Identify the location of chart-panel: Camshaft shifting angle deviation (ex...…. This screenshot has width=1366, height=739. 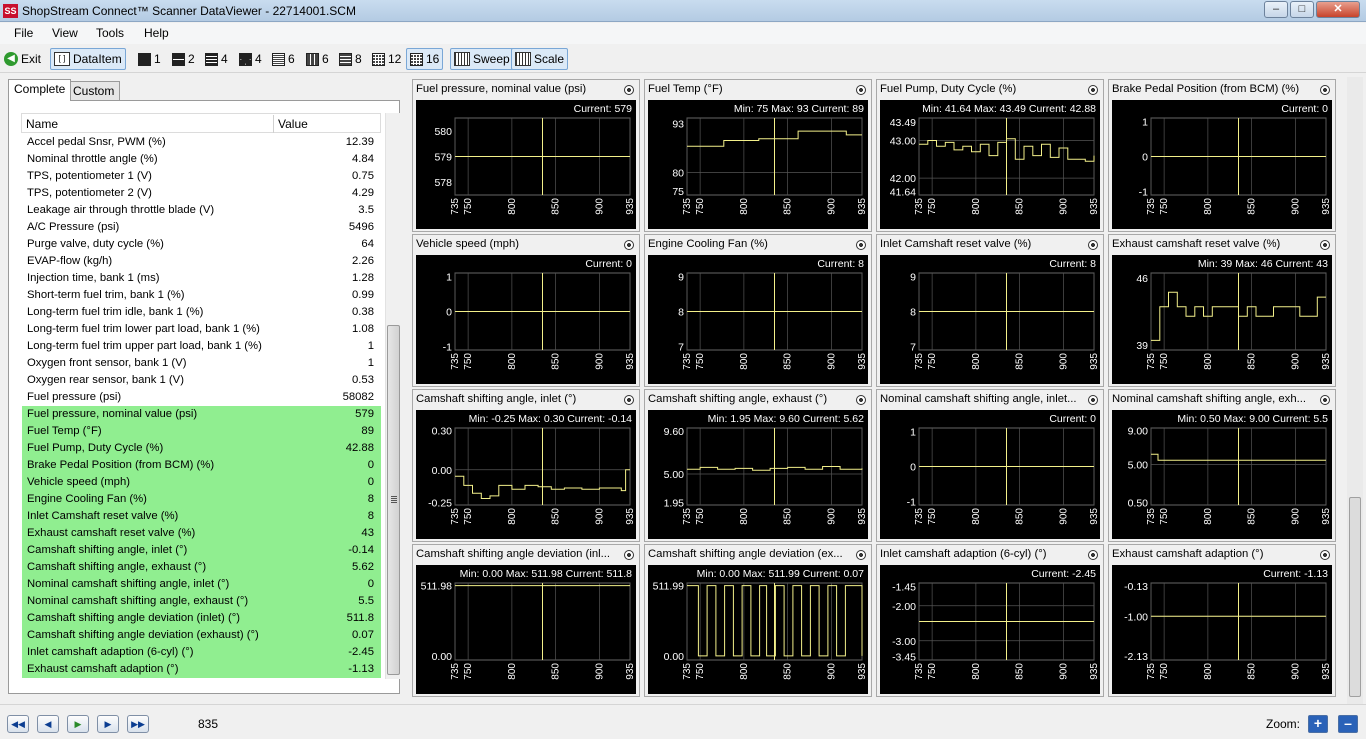
(758, 620).